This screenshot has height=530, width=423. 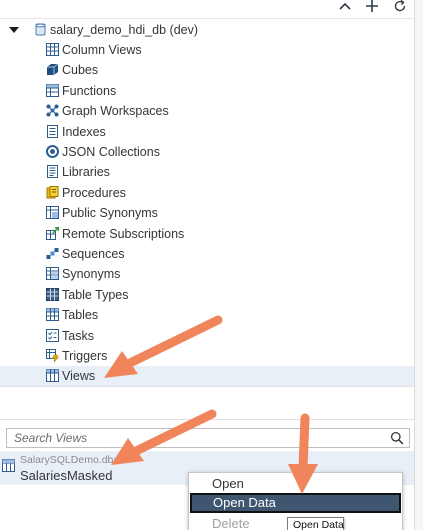 I want to click on tasks-icon, so click(x=52, y=335).